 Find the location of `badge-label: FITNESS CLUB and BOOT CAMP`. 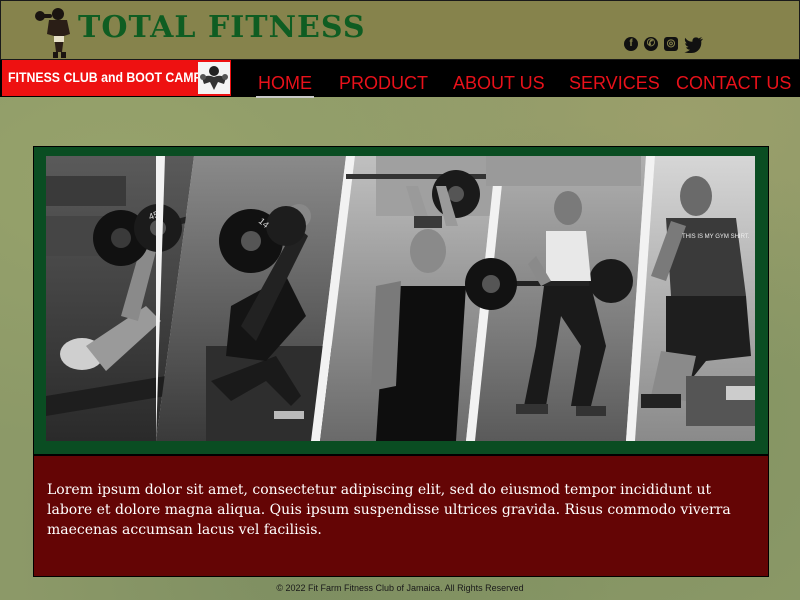

badge-label: FITNESS CLUB and BOOT CAMP is located at coordinates (105, 77).